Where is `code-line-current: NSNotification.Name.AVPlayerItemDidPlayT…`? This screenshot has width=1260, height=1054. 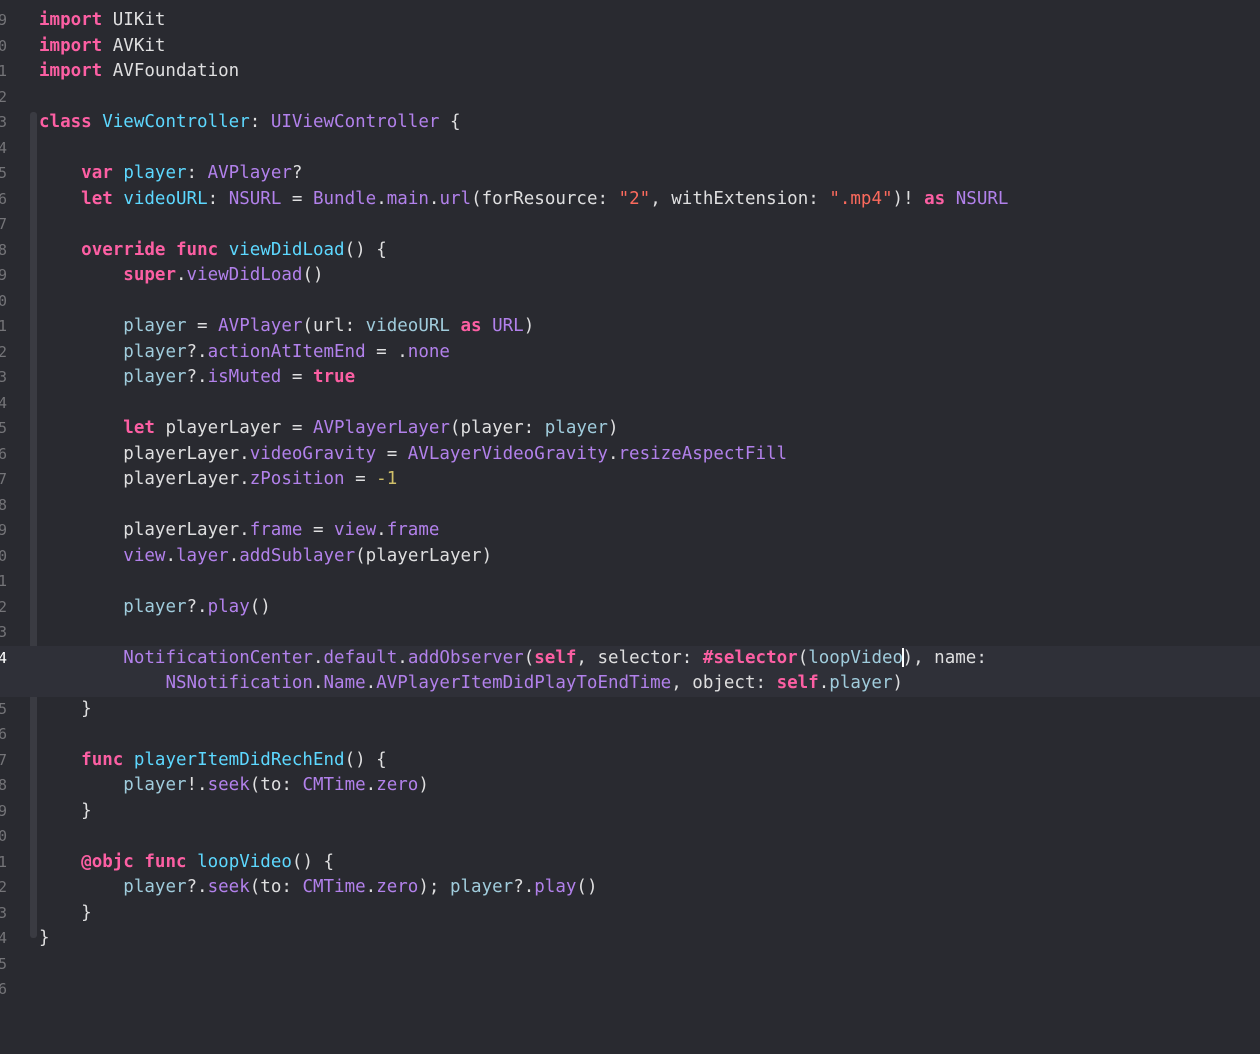
code-line-current: NSNotification.Name.AVPlayerItemDidPlayT… is located at coordinates (630, 684).